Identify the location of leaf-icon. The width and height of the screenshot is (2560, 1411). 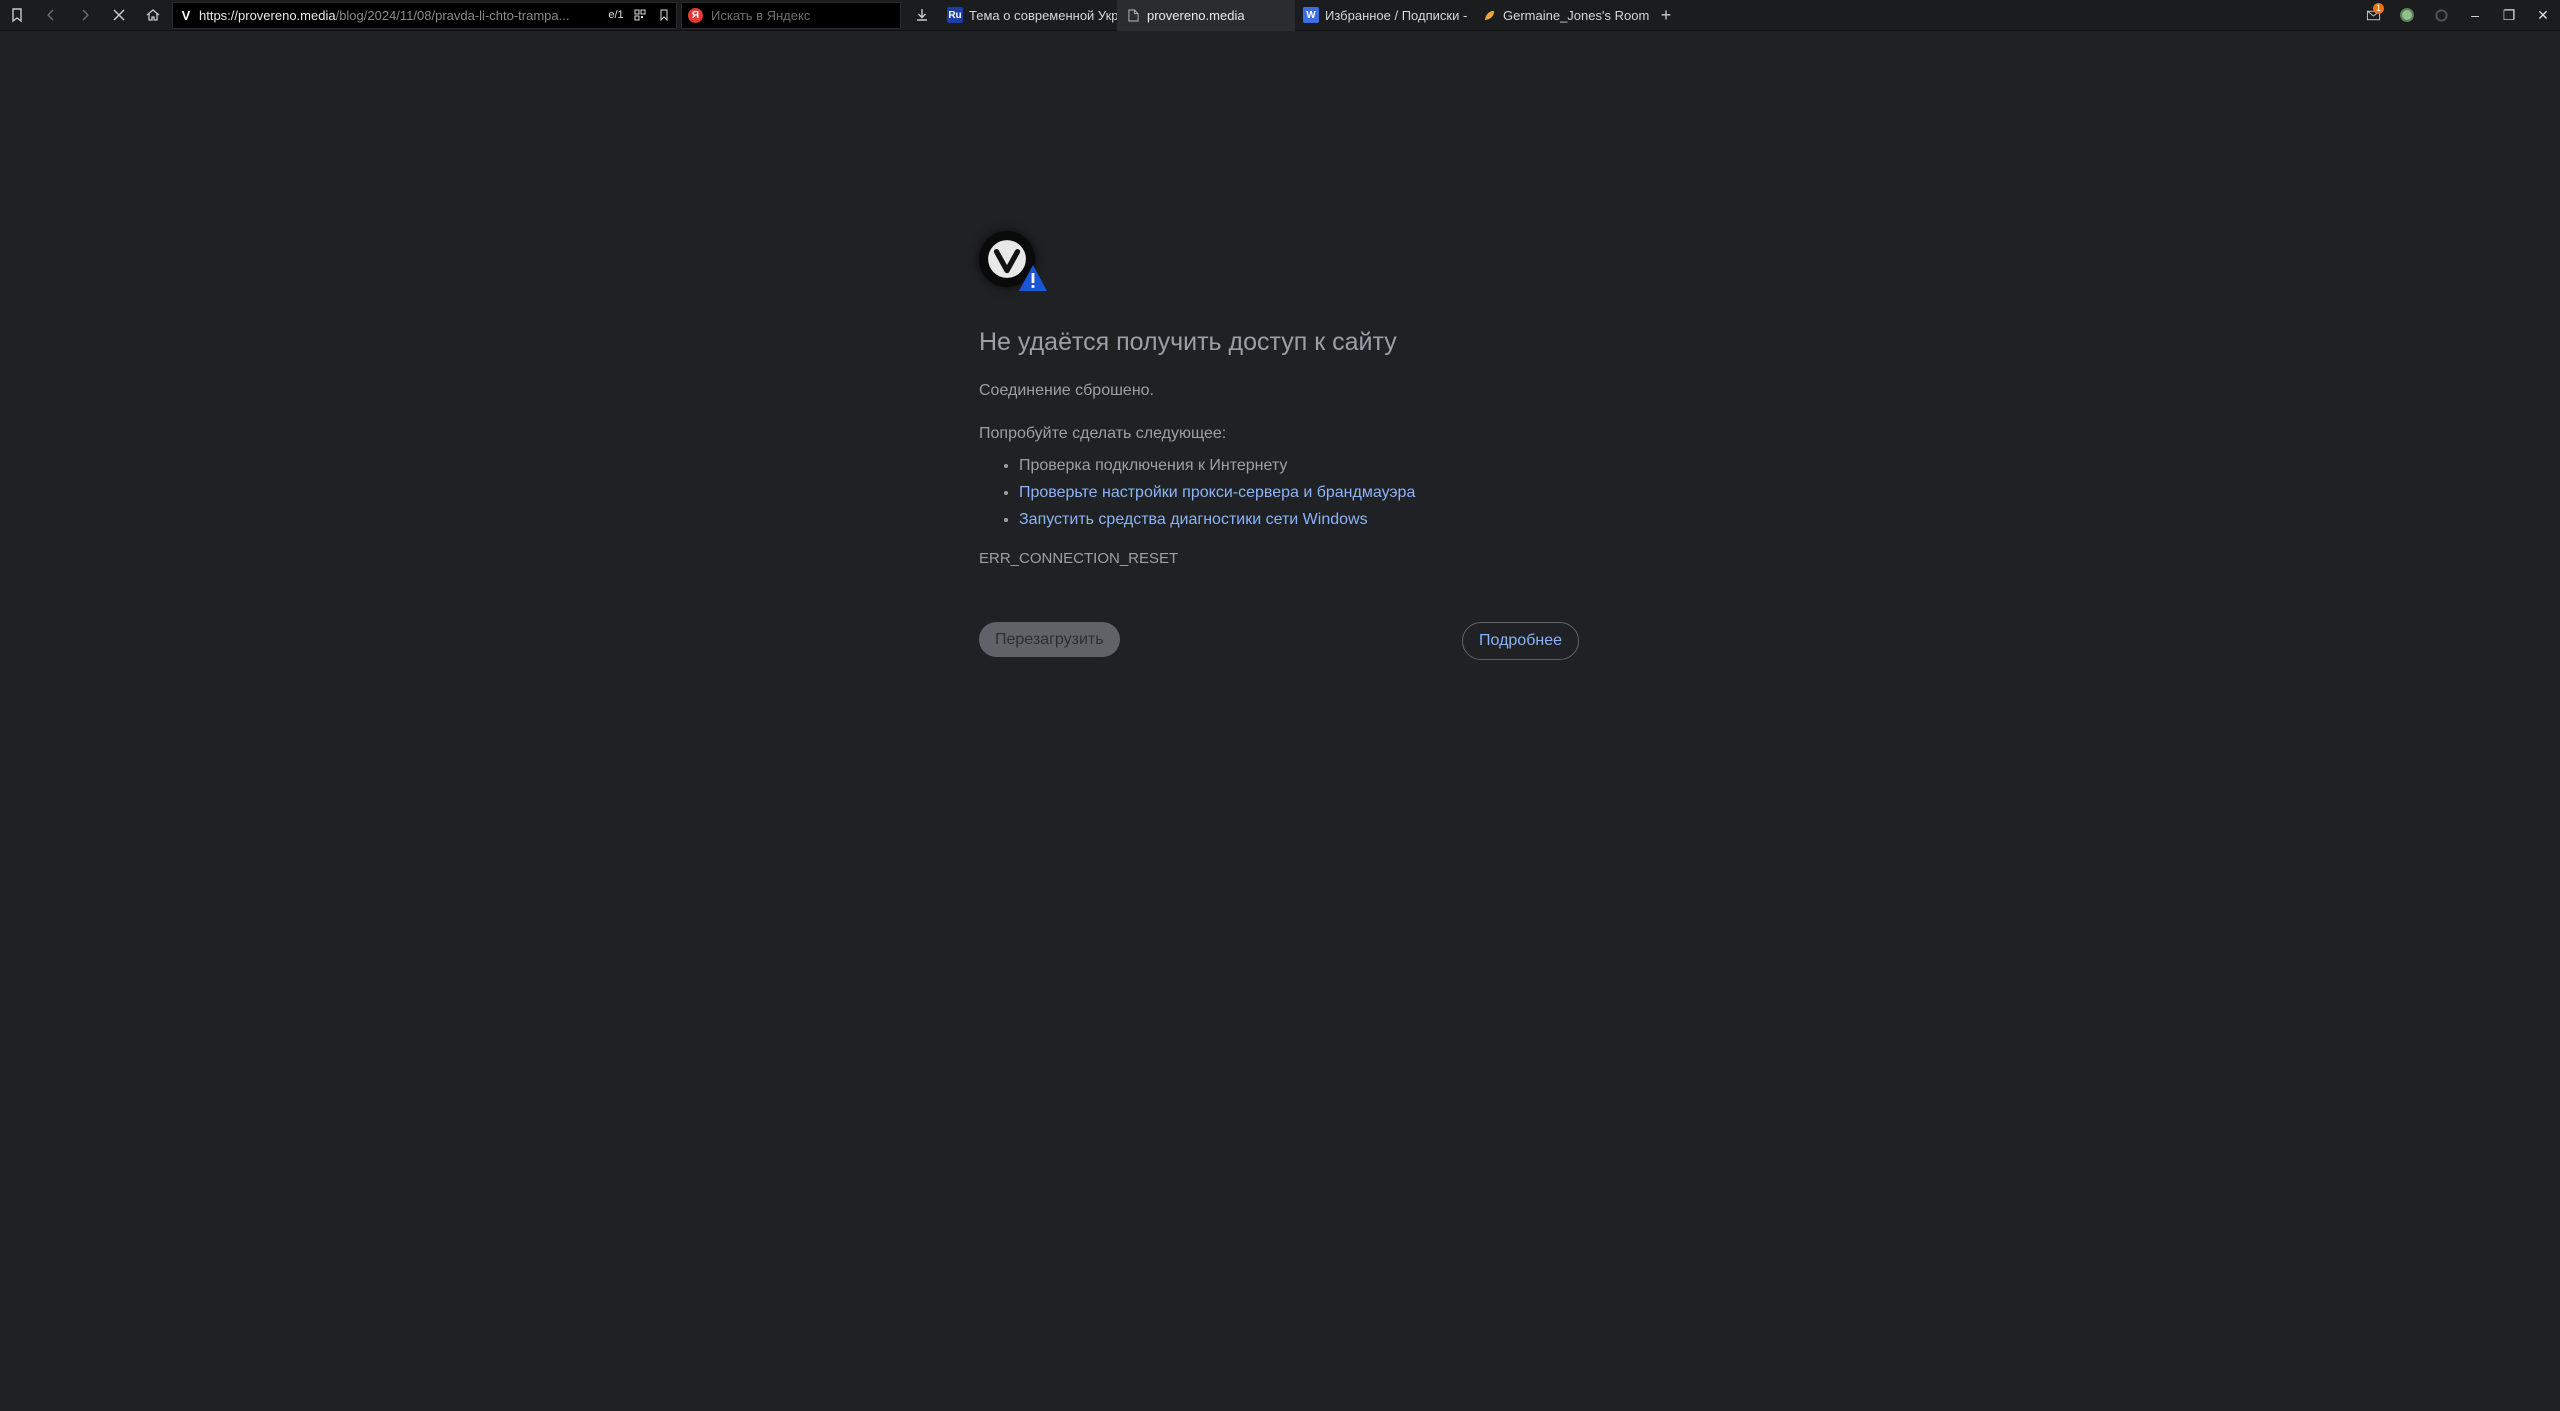
(1489, 15).